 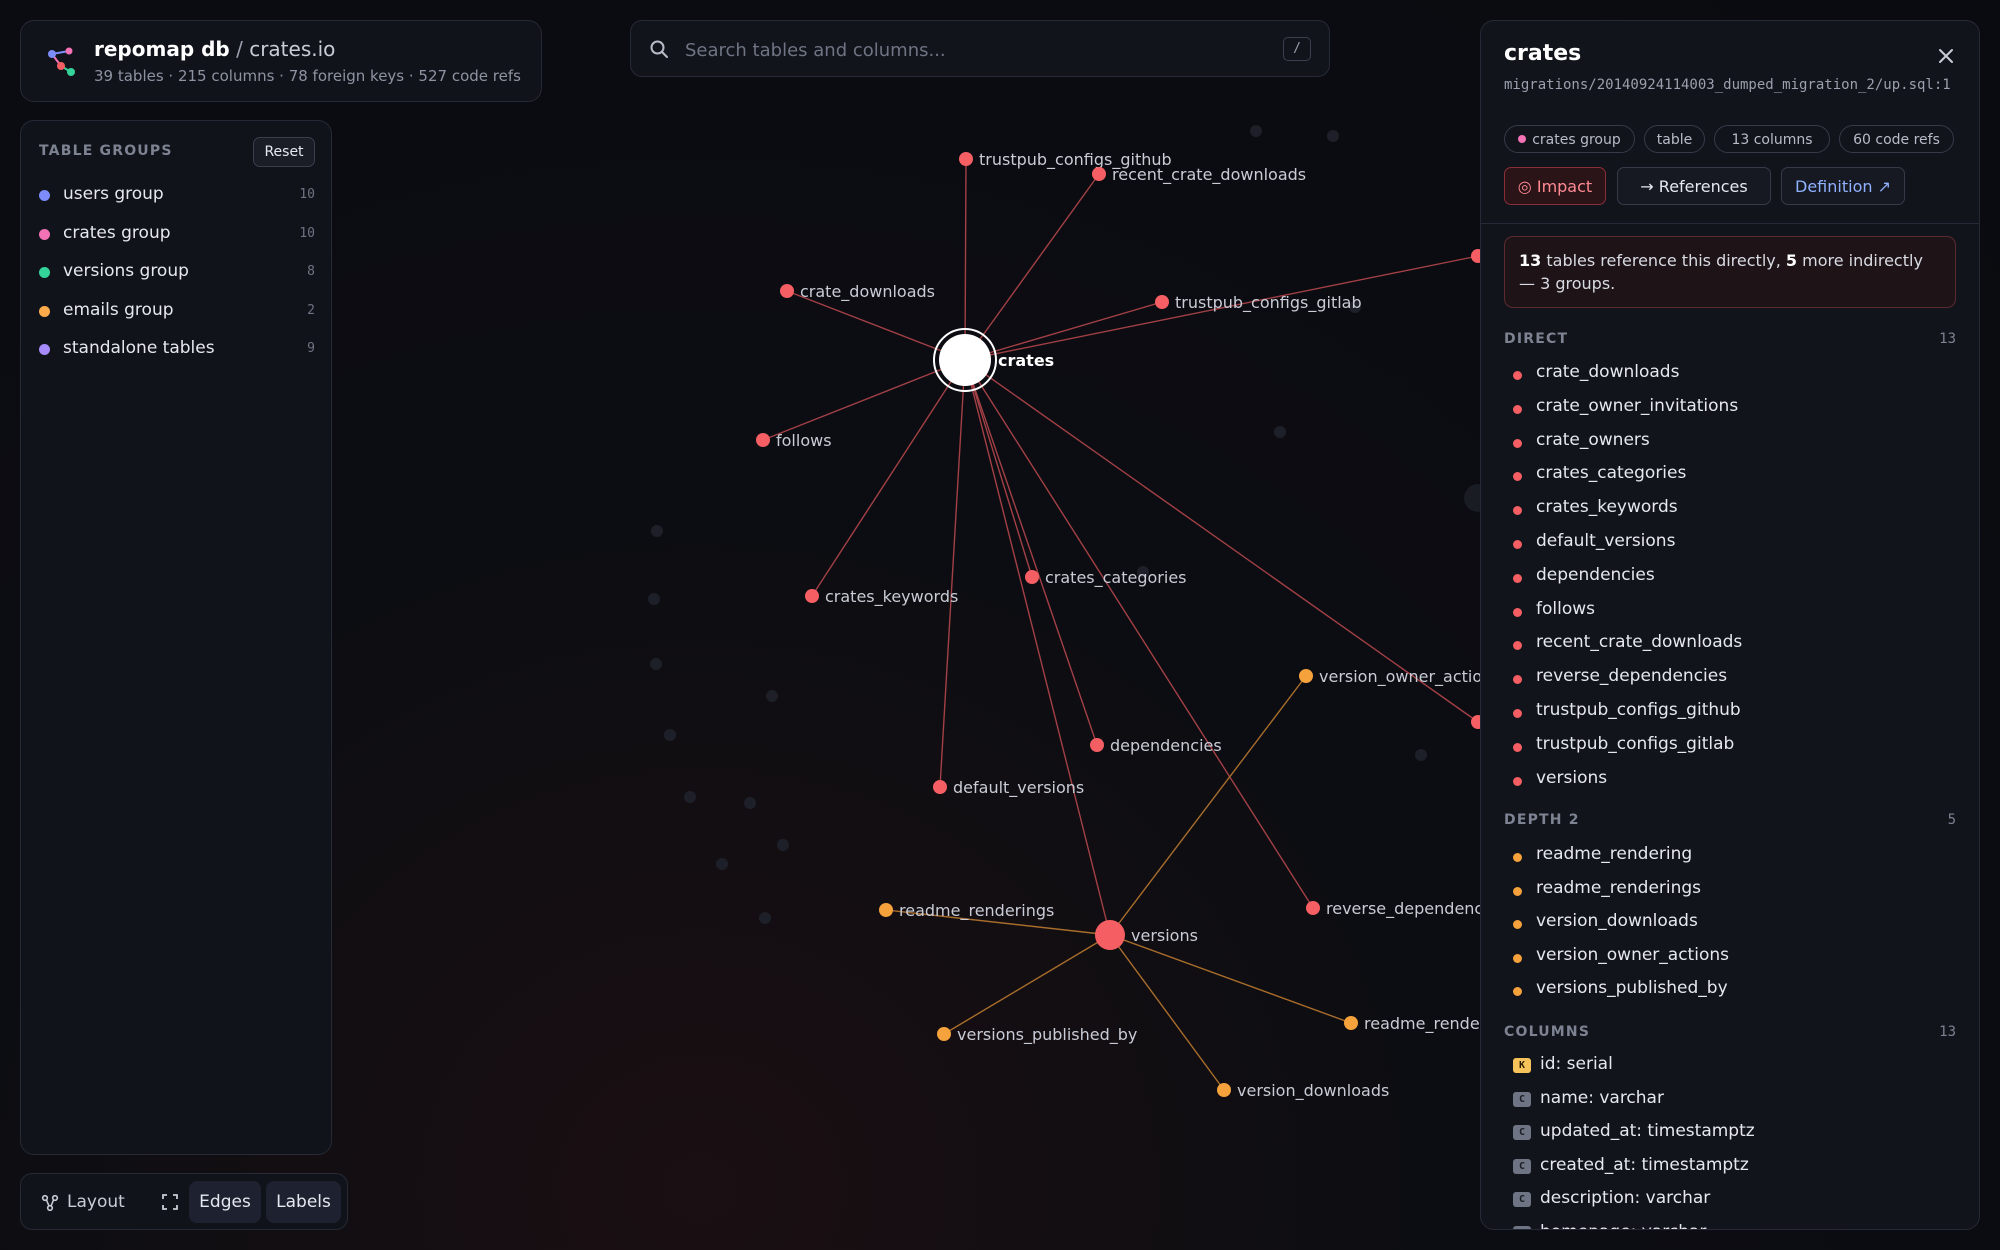 I want to click on direct-item-recent_crate_downloads: recent_crate_downloads, so click(x=1730, y=643).